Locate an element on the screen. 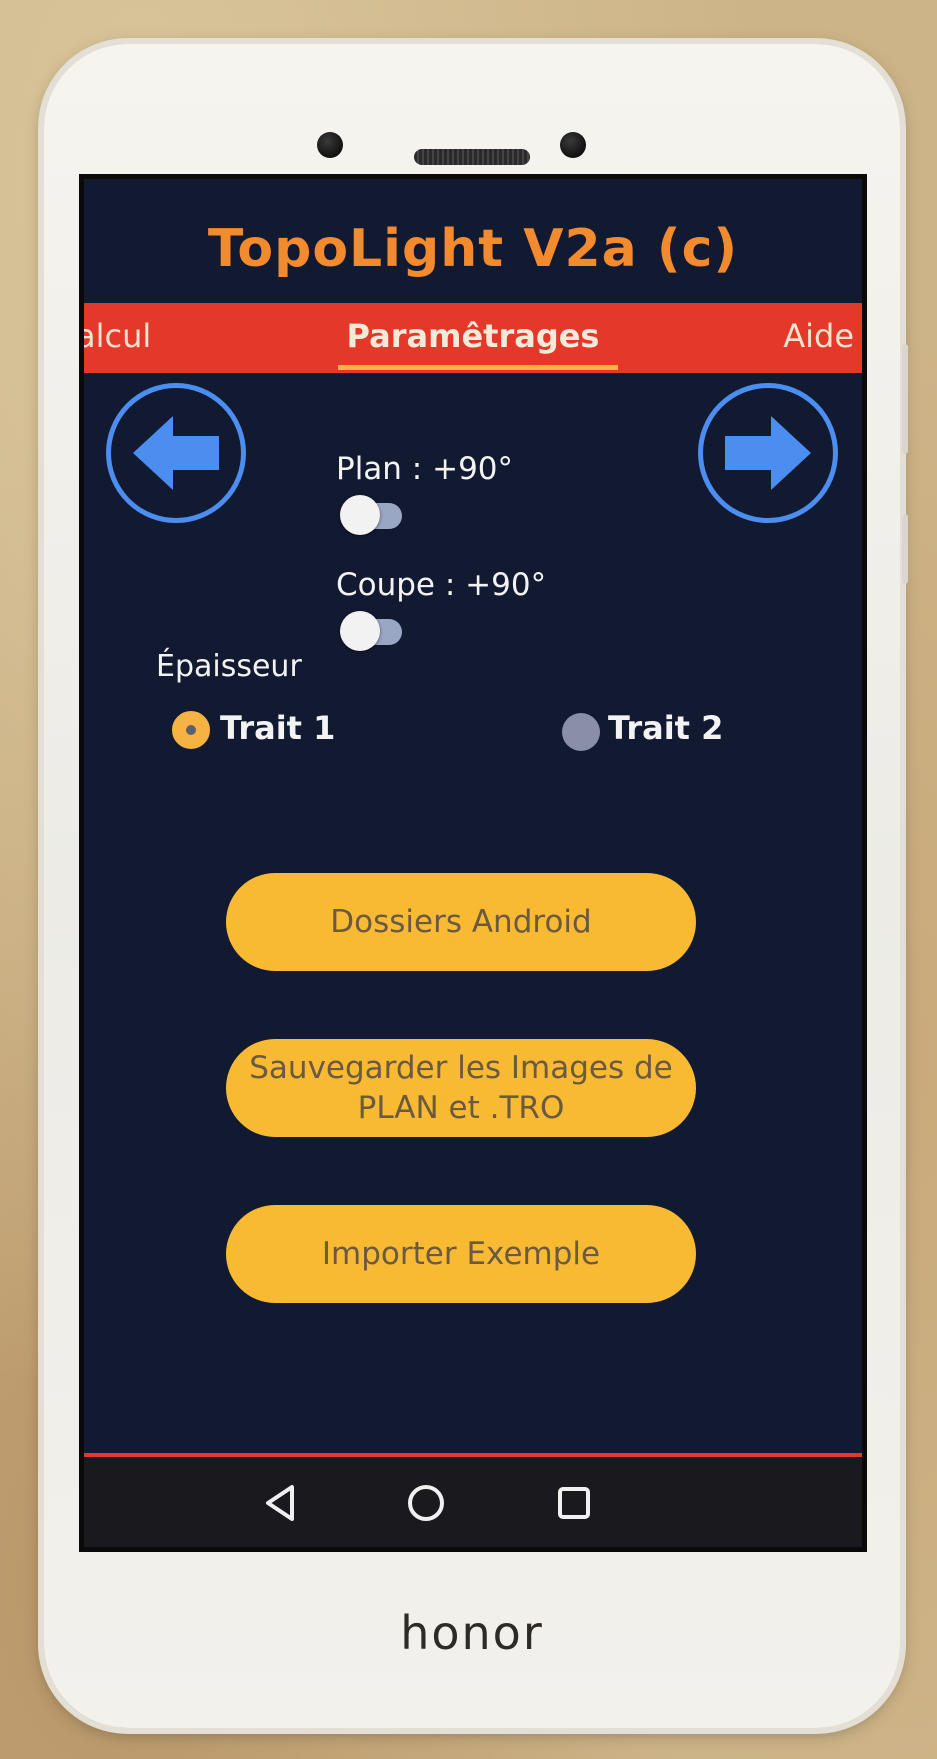 Image resolution: width=937 pixels, height=1759 pixels. earpiece-speaker is located at coordinates (472, 157).